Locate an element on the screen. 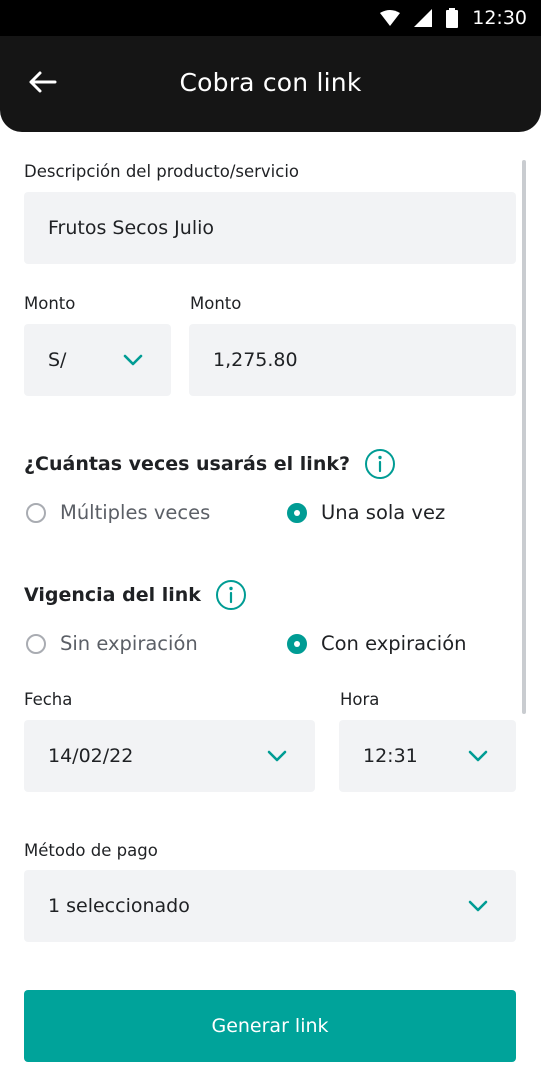 This screenshot has height=1080, width=541. radio-single-use: Una sola vez is located at coordinates (366, 512).